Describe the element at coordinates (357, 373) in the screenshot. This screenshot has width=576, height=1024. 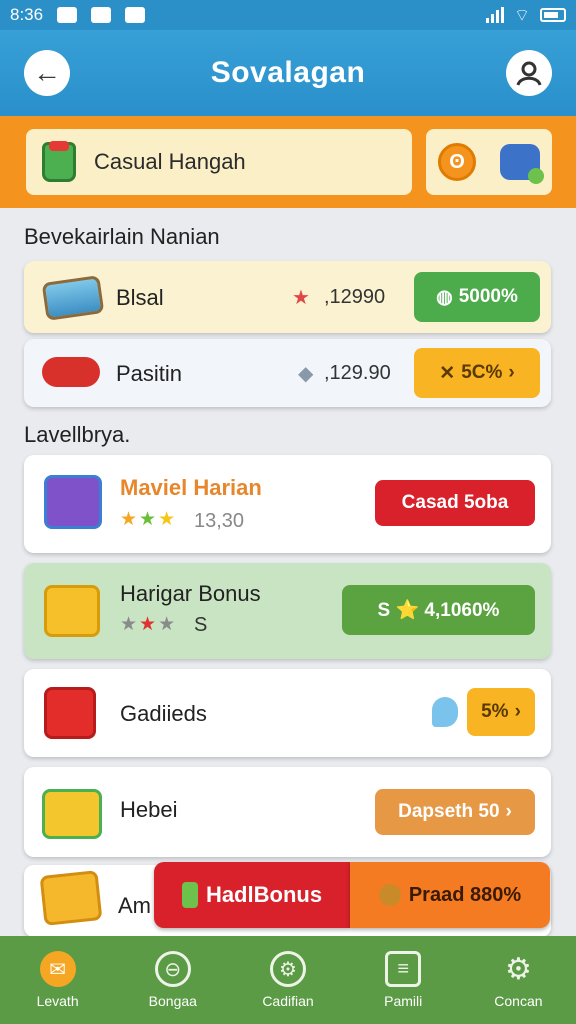
I see `item-value: ,129.90` at that location.